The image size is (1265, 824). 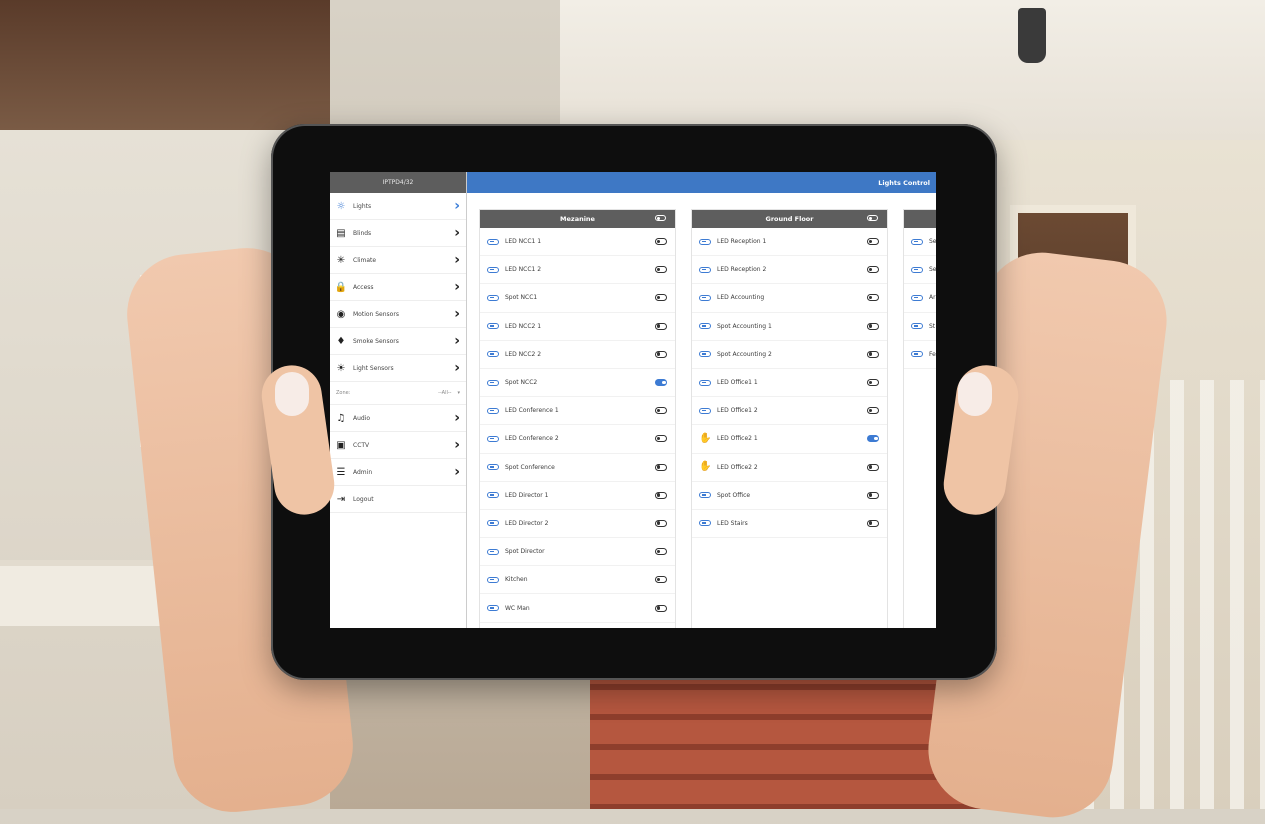 What do you see at coordinates (532, 411) in the screenshot?
I see `light-label: LED Conference 1` at bounding box center [532, 411].